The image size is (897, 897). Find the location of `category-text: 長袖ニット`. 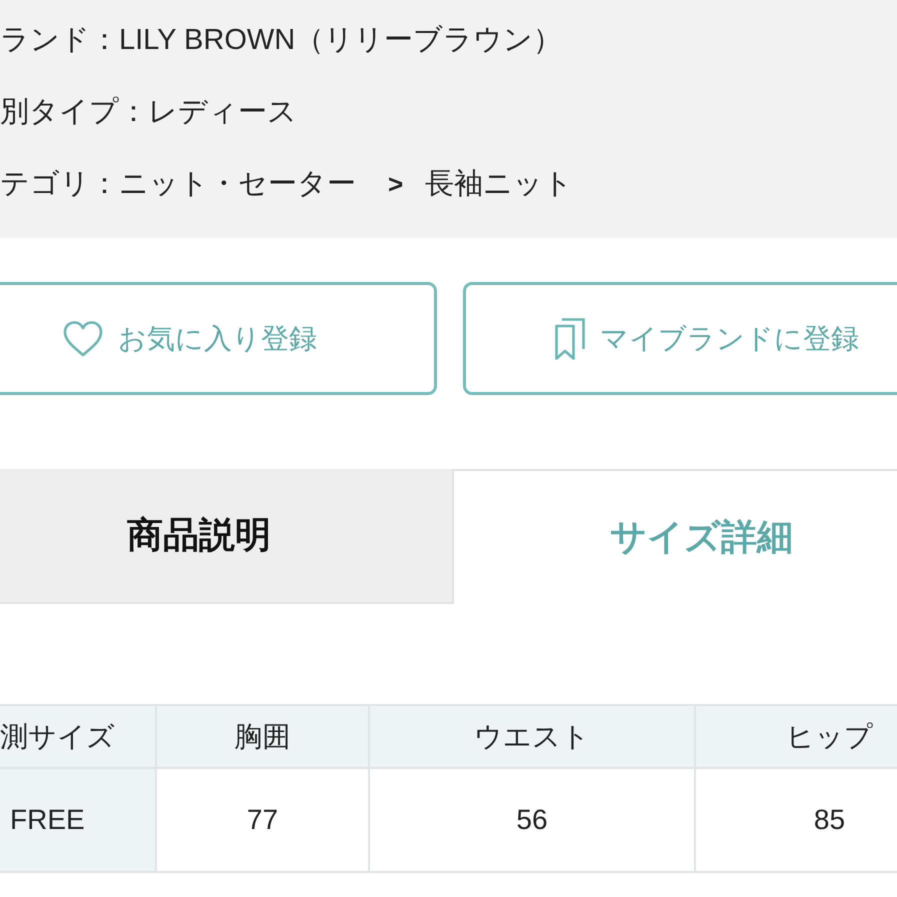

category-text: 長袖ニット is located at coordinates (499, 184).